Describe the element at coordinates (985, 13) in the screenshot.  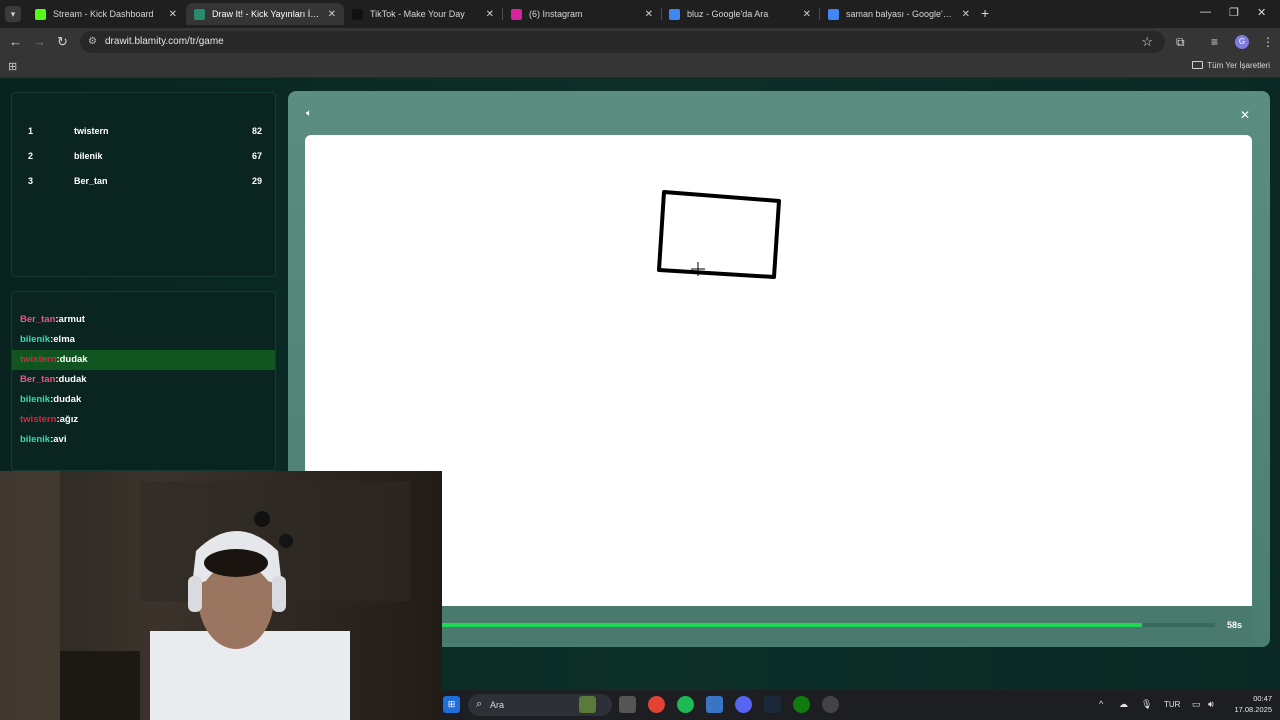
I see `new-tab-icon: +` at that location.